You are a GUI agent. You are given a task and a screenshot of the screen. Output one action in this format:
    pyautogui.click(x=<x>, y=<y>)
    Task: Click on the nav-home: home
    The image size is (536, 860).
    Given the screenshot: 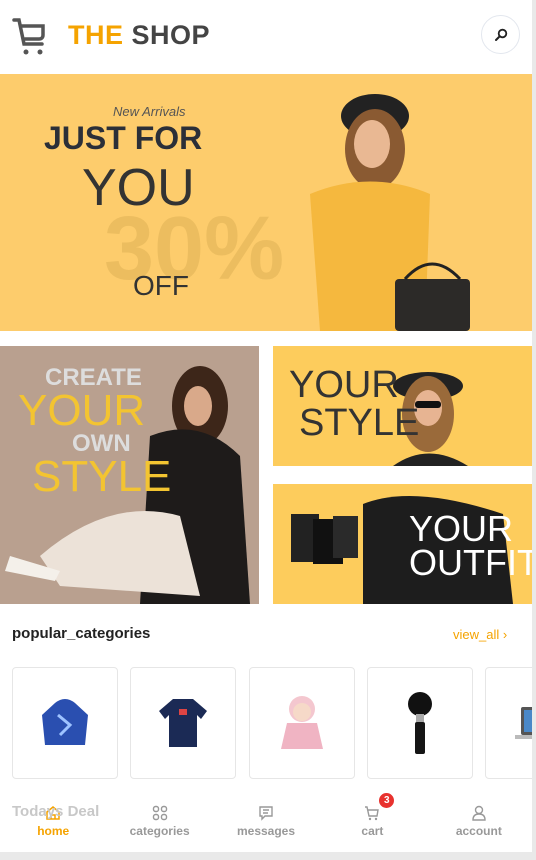 What is the action you would take?
    pyautogui.click(x=53, y=821)
    